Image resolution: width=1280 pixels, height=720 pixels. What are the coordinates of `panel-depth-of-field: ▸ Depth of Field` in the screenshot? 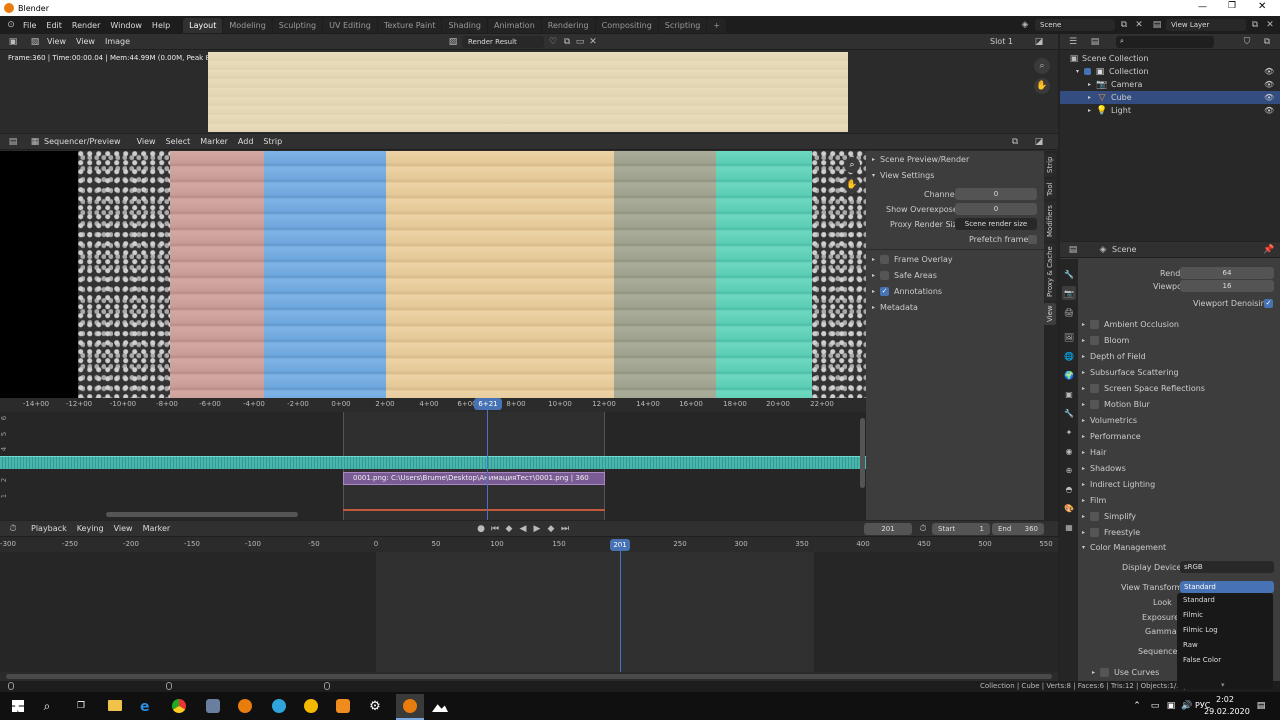 It's located at (1180, 356).